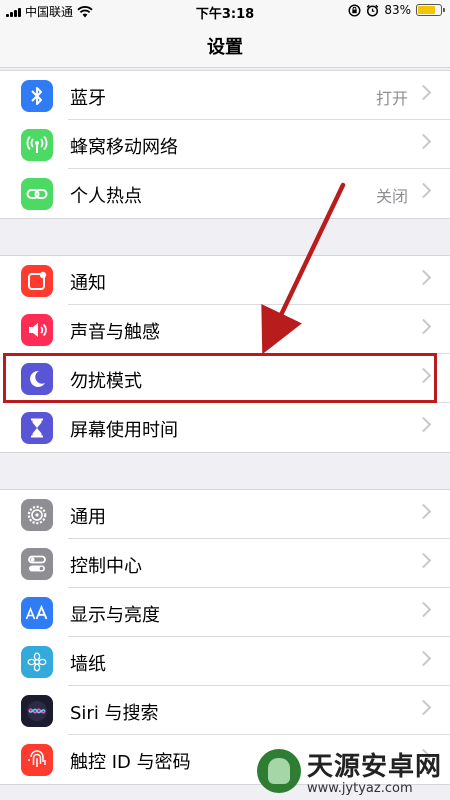  What do you see at coordinates (225, 514) in the screenshot?
I see `settings-row-general: 通用` at bounding box center [225, 514].